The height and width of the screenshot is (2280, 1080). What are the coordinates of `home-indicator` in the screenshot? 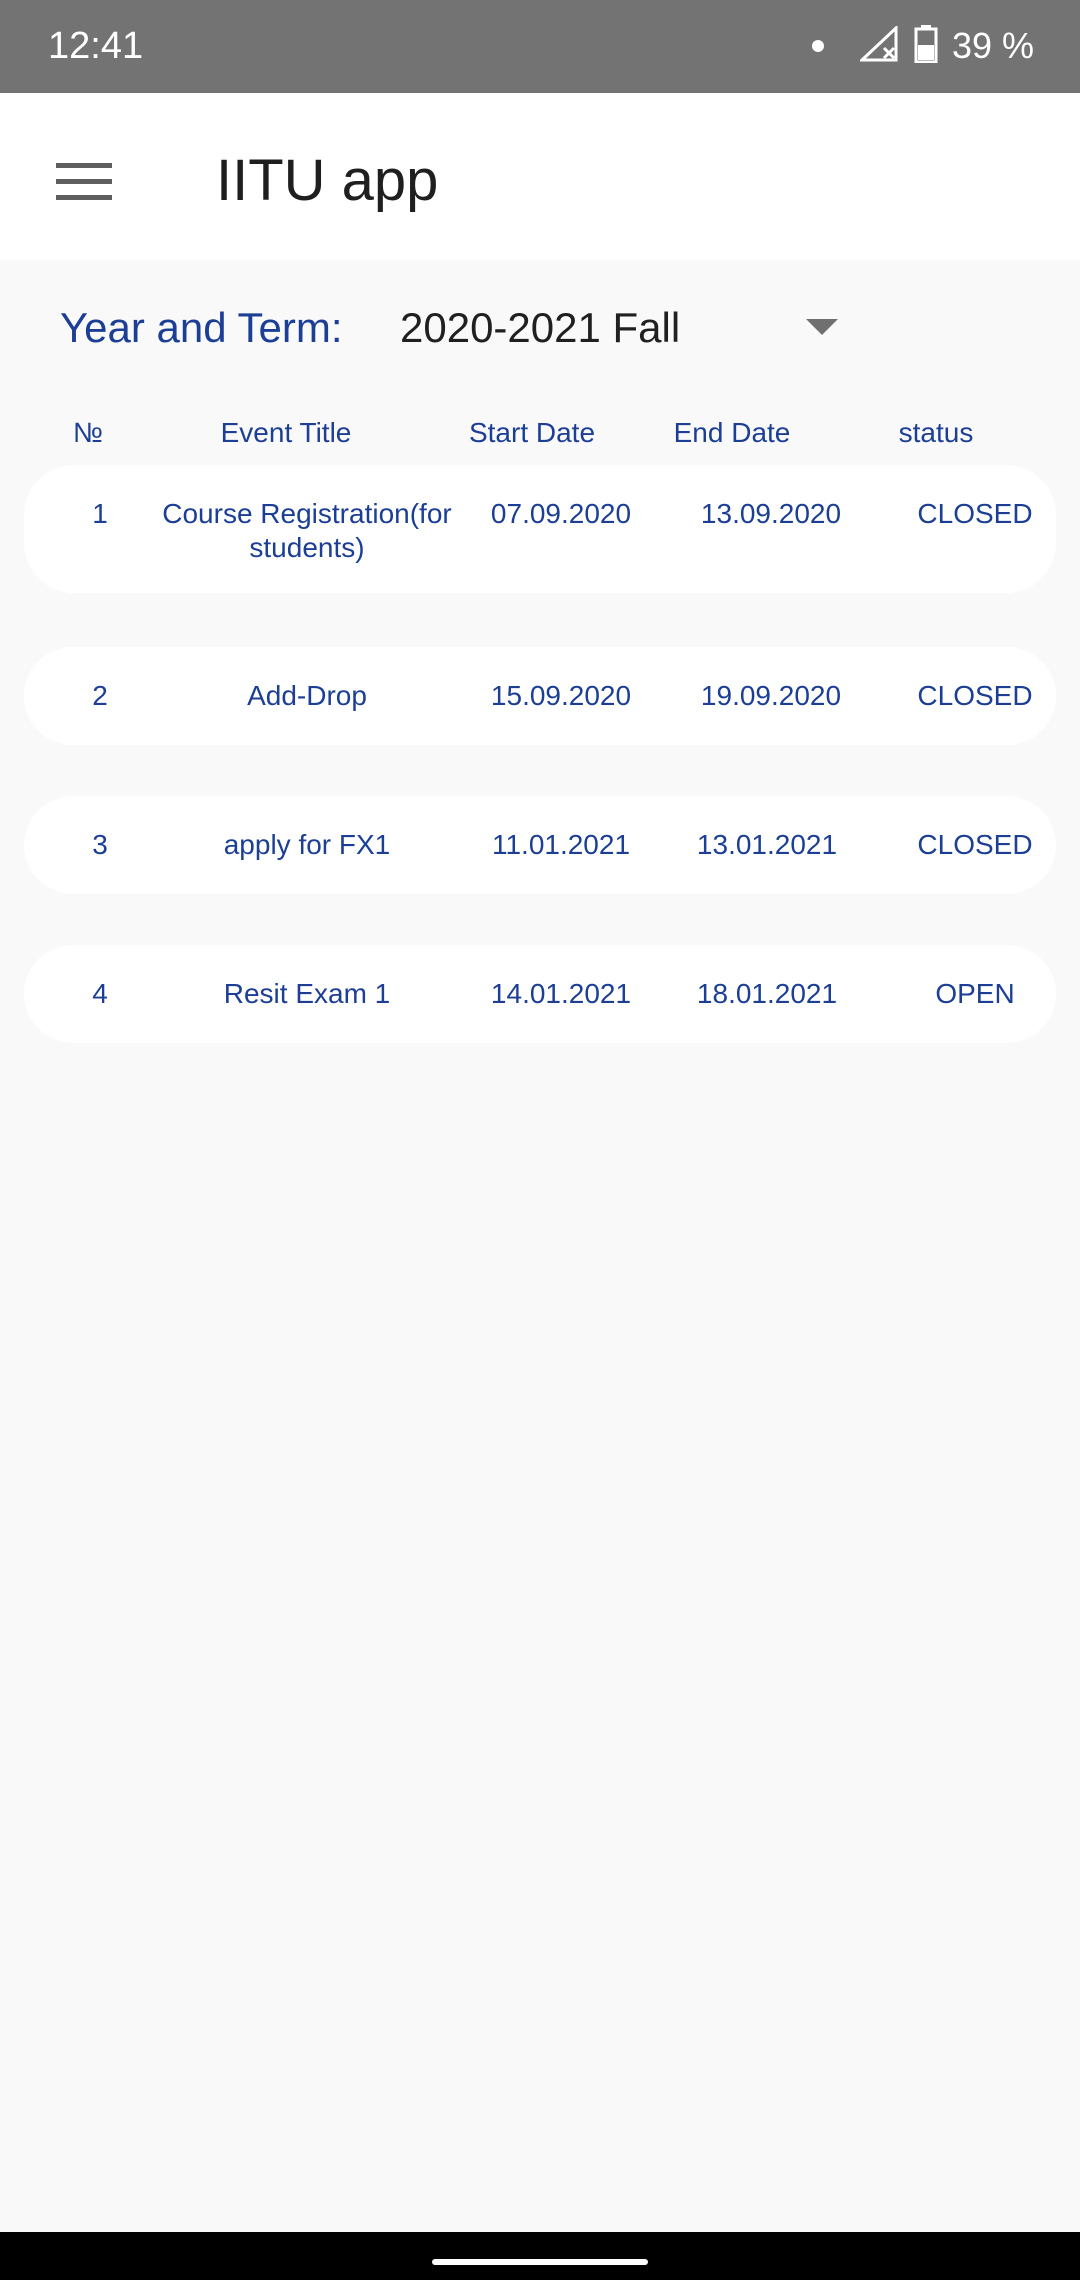 It's located at (540, 2262).